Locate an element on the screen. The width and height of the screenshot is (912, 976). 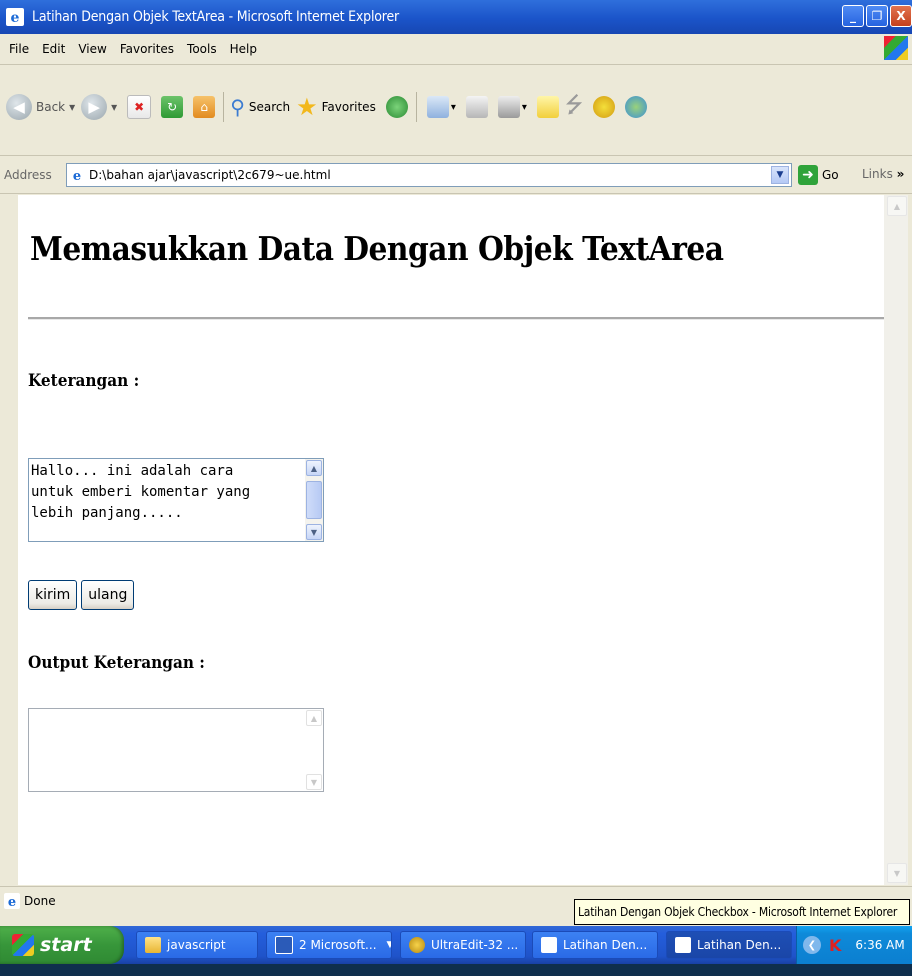
forward-button: ▶ ▾ is located at coordinates (99, 107).